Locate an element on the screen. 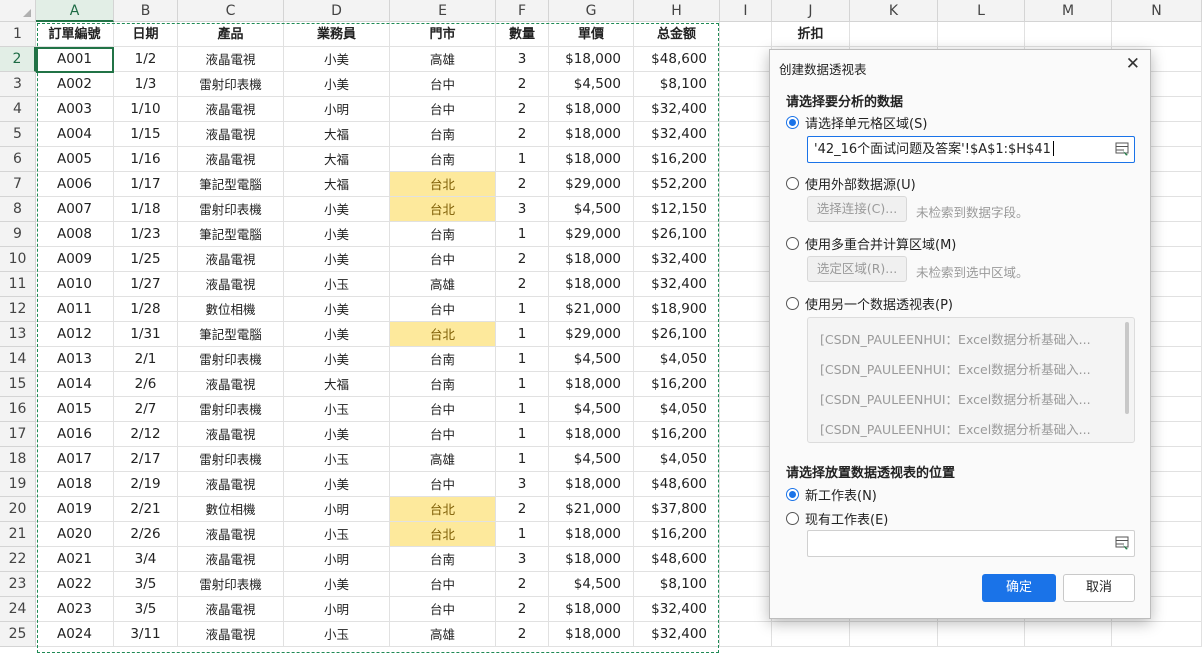 The height and width of the screenshot is (653, 1202). cell: A006 is located at coordinates (75, 184).